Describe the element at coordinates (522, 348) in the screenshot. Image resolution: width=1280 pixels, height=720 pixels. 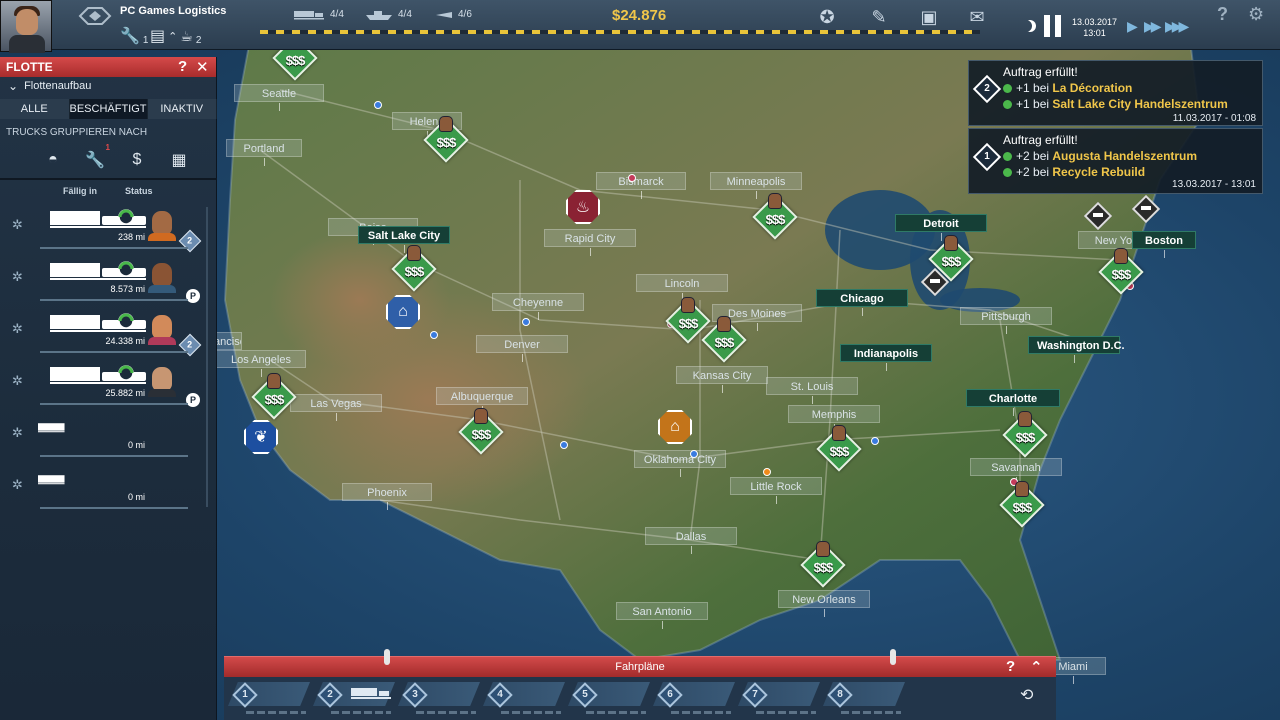
I see `city-denver: Denver` at that location.